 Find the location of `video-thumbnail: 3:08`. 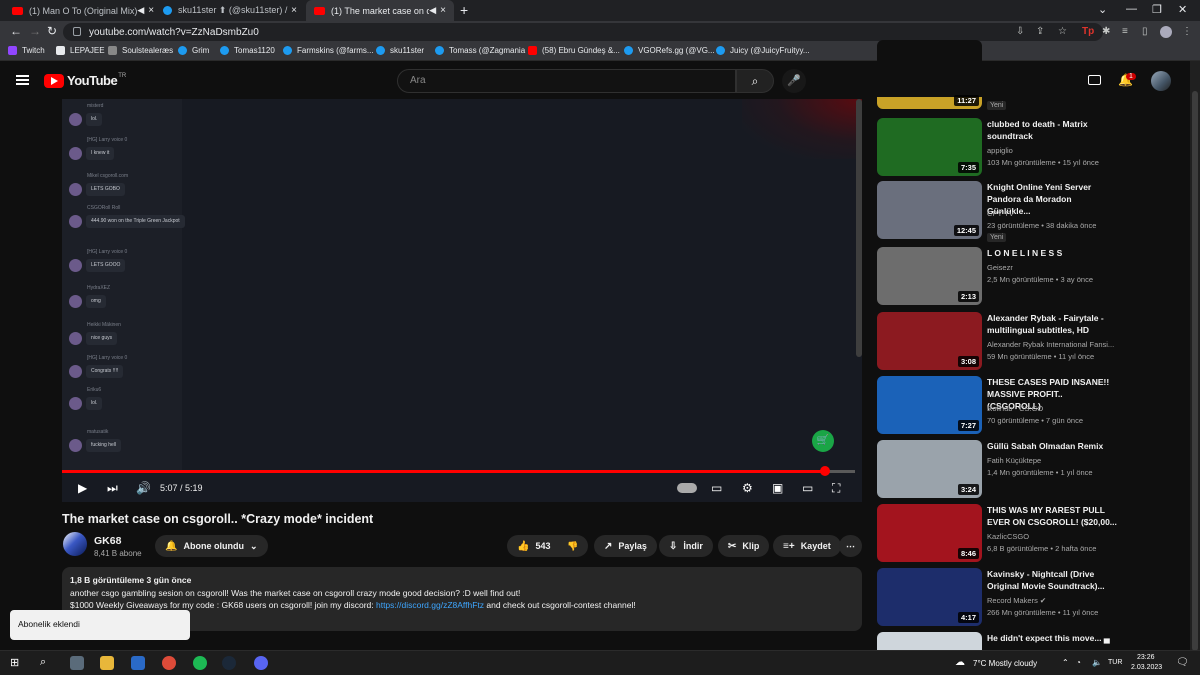

video-thumbnail: 3:08 is located at coordinates (929, 341).